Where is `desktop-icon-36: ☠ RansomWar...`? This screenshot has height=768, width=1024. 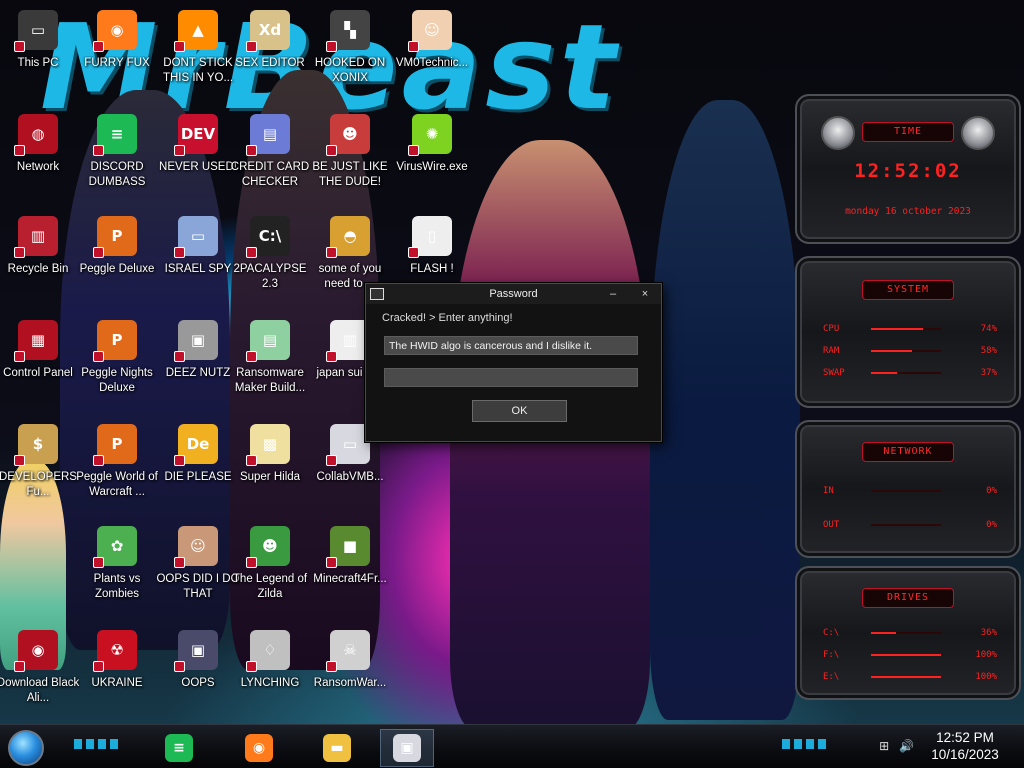 desktop-icon-36: ☠ RansomWar... is located at coordinates (350, 676).